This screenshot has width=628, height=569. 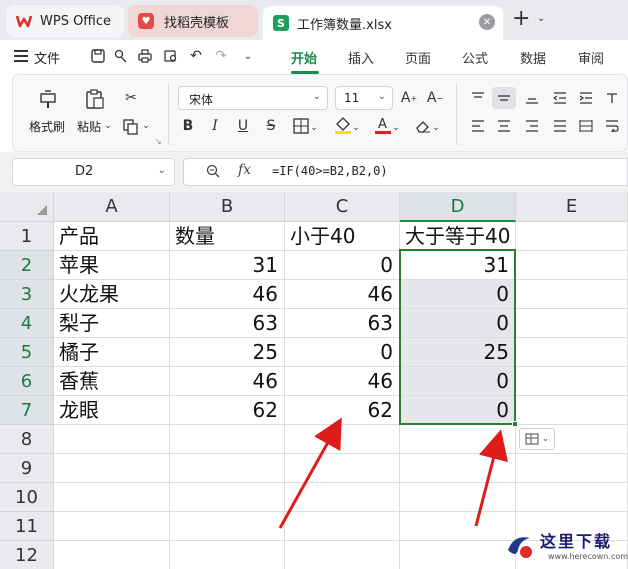 What do you see at coordinates (248, 56) in the screenshot?
I see `quick-access-chevron-icon: ⌄` at bounding box center [248, 56].